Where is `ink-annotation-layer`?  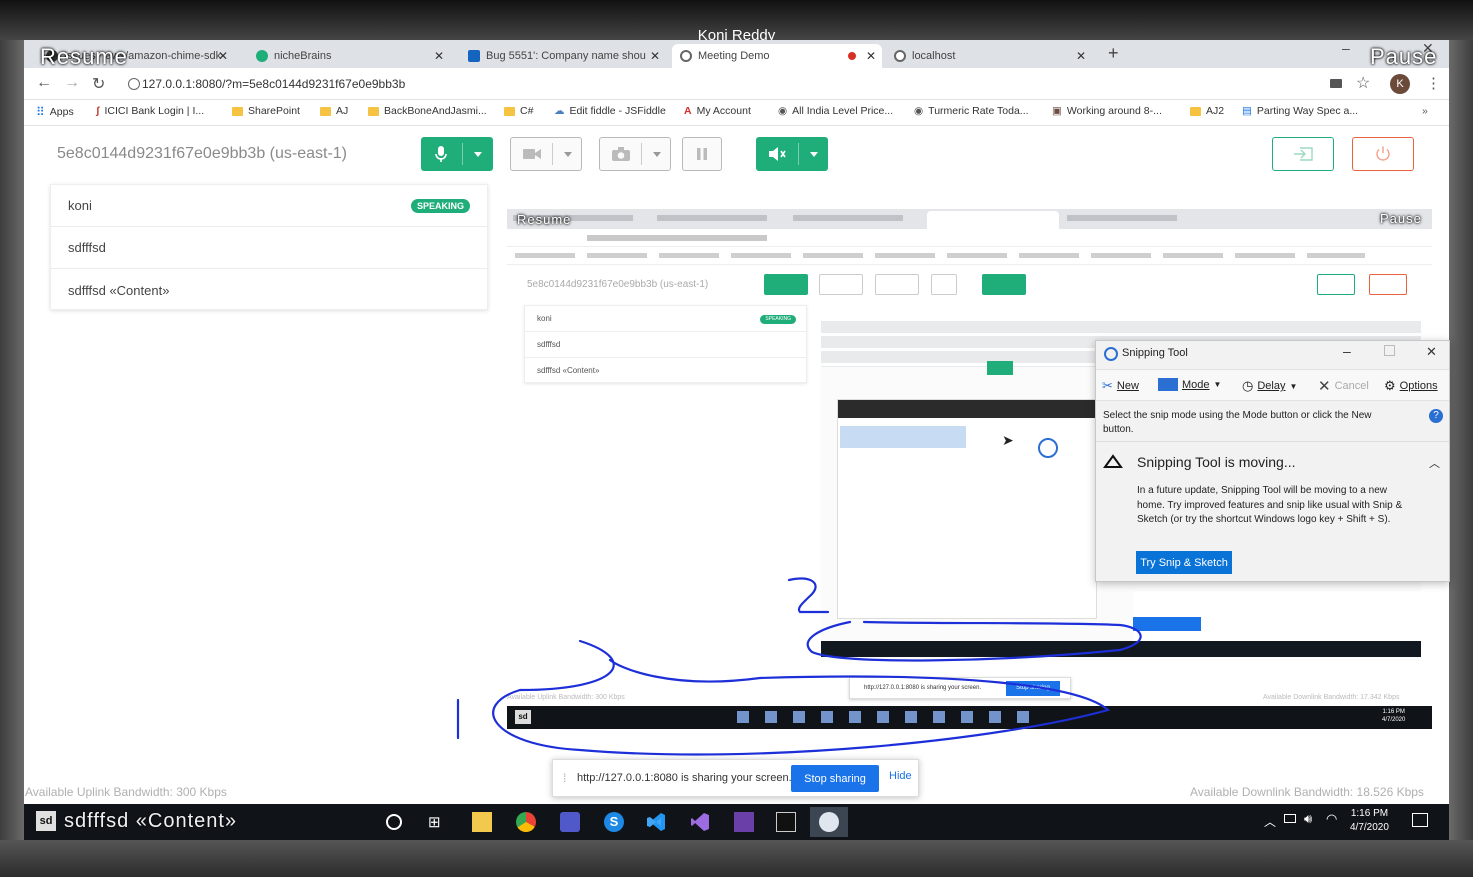 ink-annotation-layer is located at coordinates (799, 666).